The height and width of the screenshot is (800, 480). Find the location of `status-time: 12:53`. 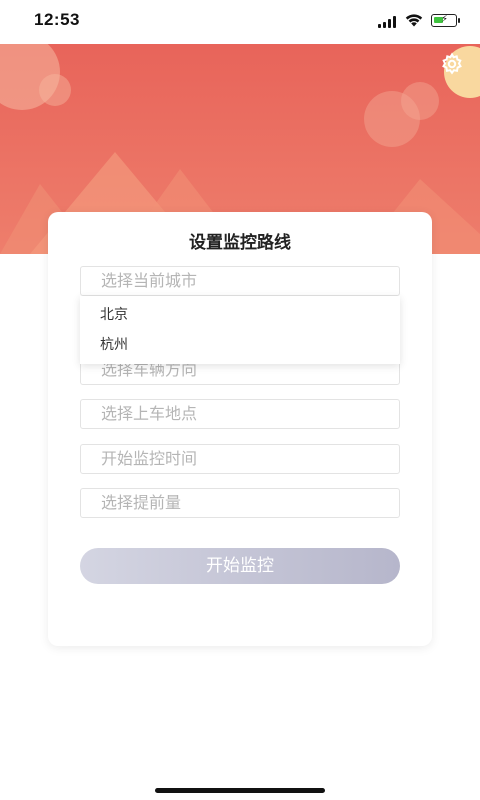

status-time: 12:53 is located at coordinates (57, 19).